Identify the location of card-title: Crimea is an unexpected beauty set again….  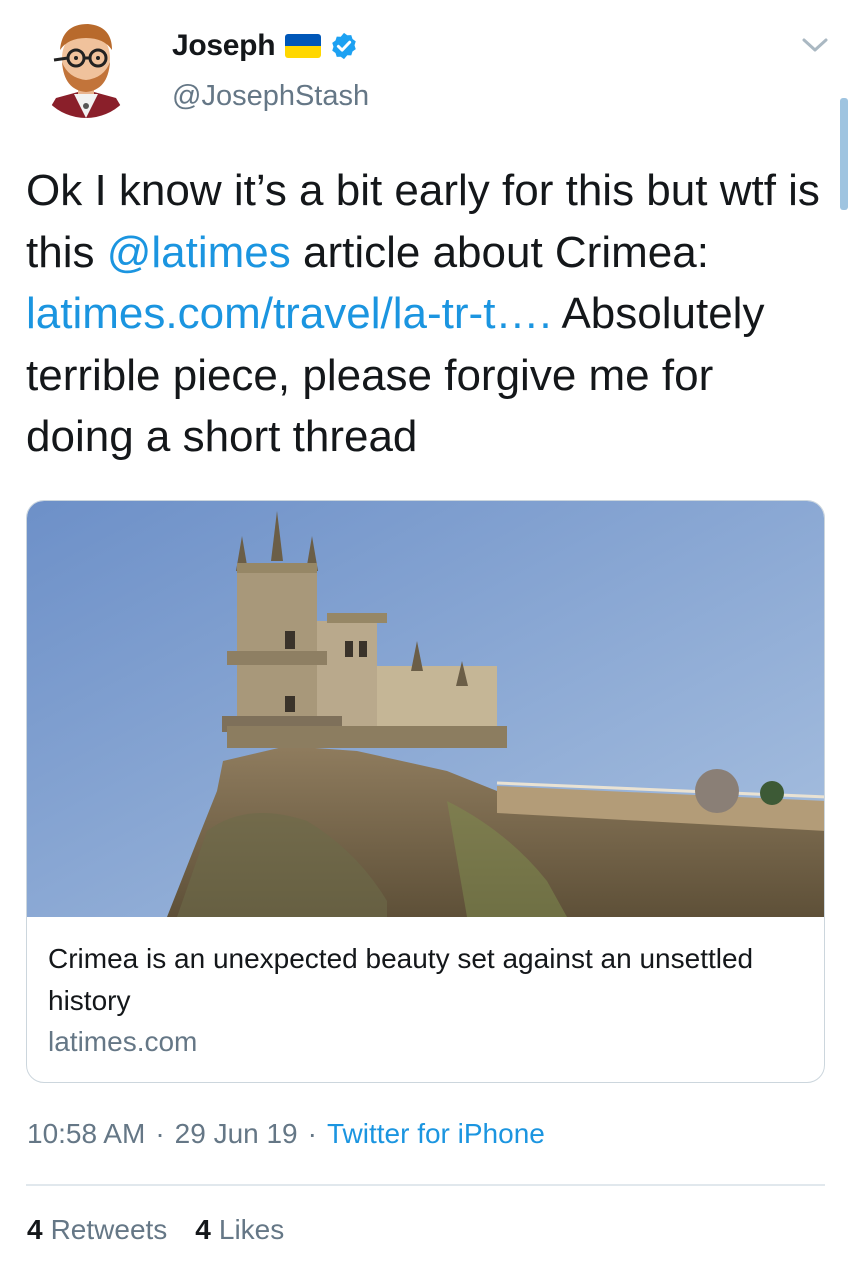
(408, 980).